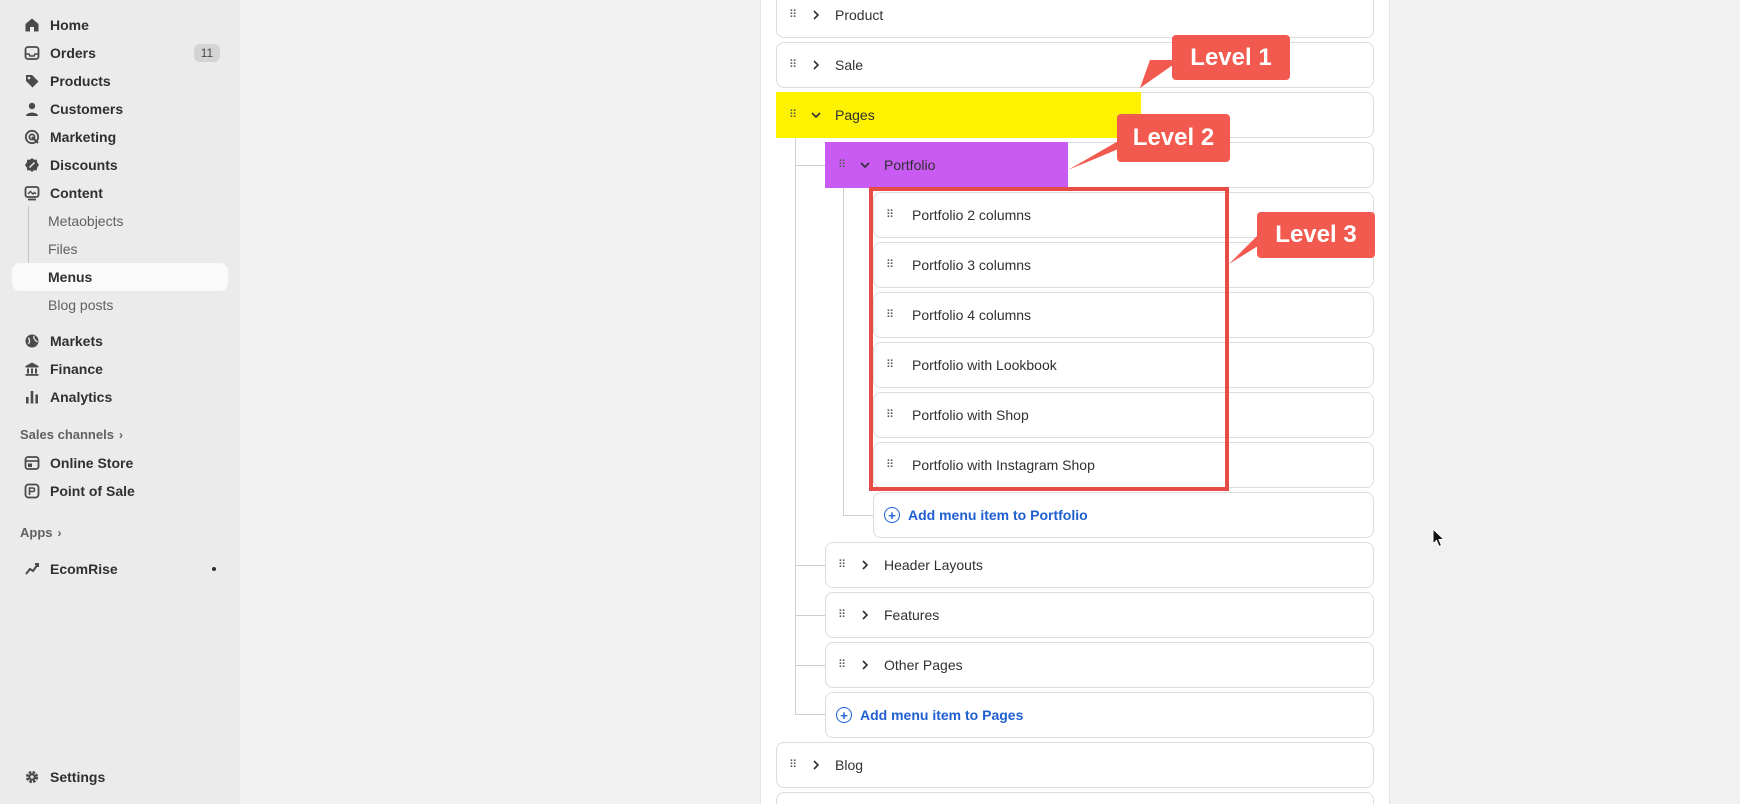  What do you see at coordinates (120, 369) in the screenshot?
I see `sidebar-item-finance: Finance` at bounding box center [120, 369].